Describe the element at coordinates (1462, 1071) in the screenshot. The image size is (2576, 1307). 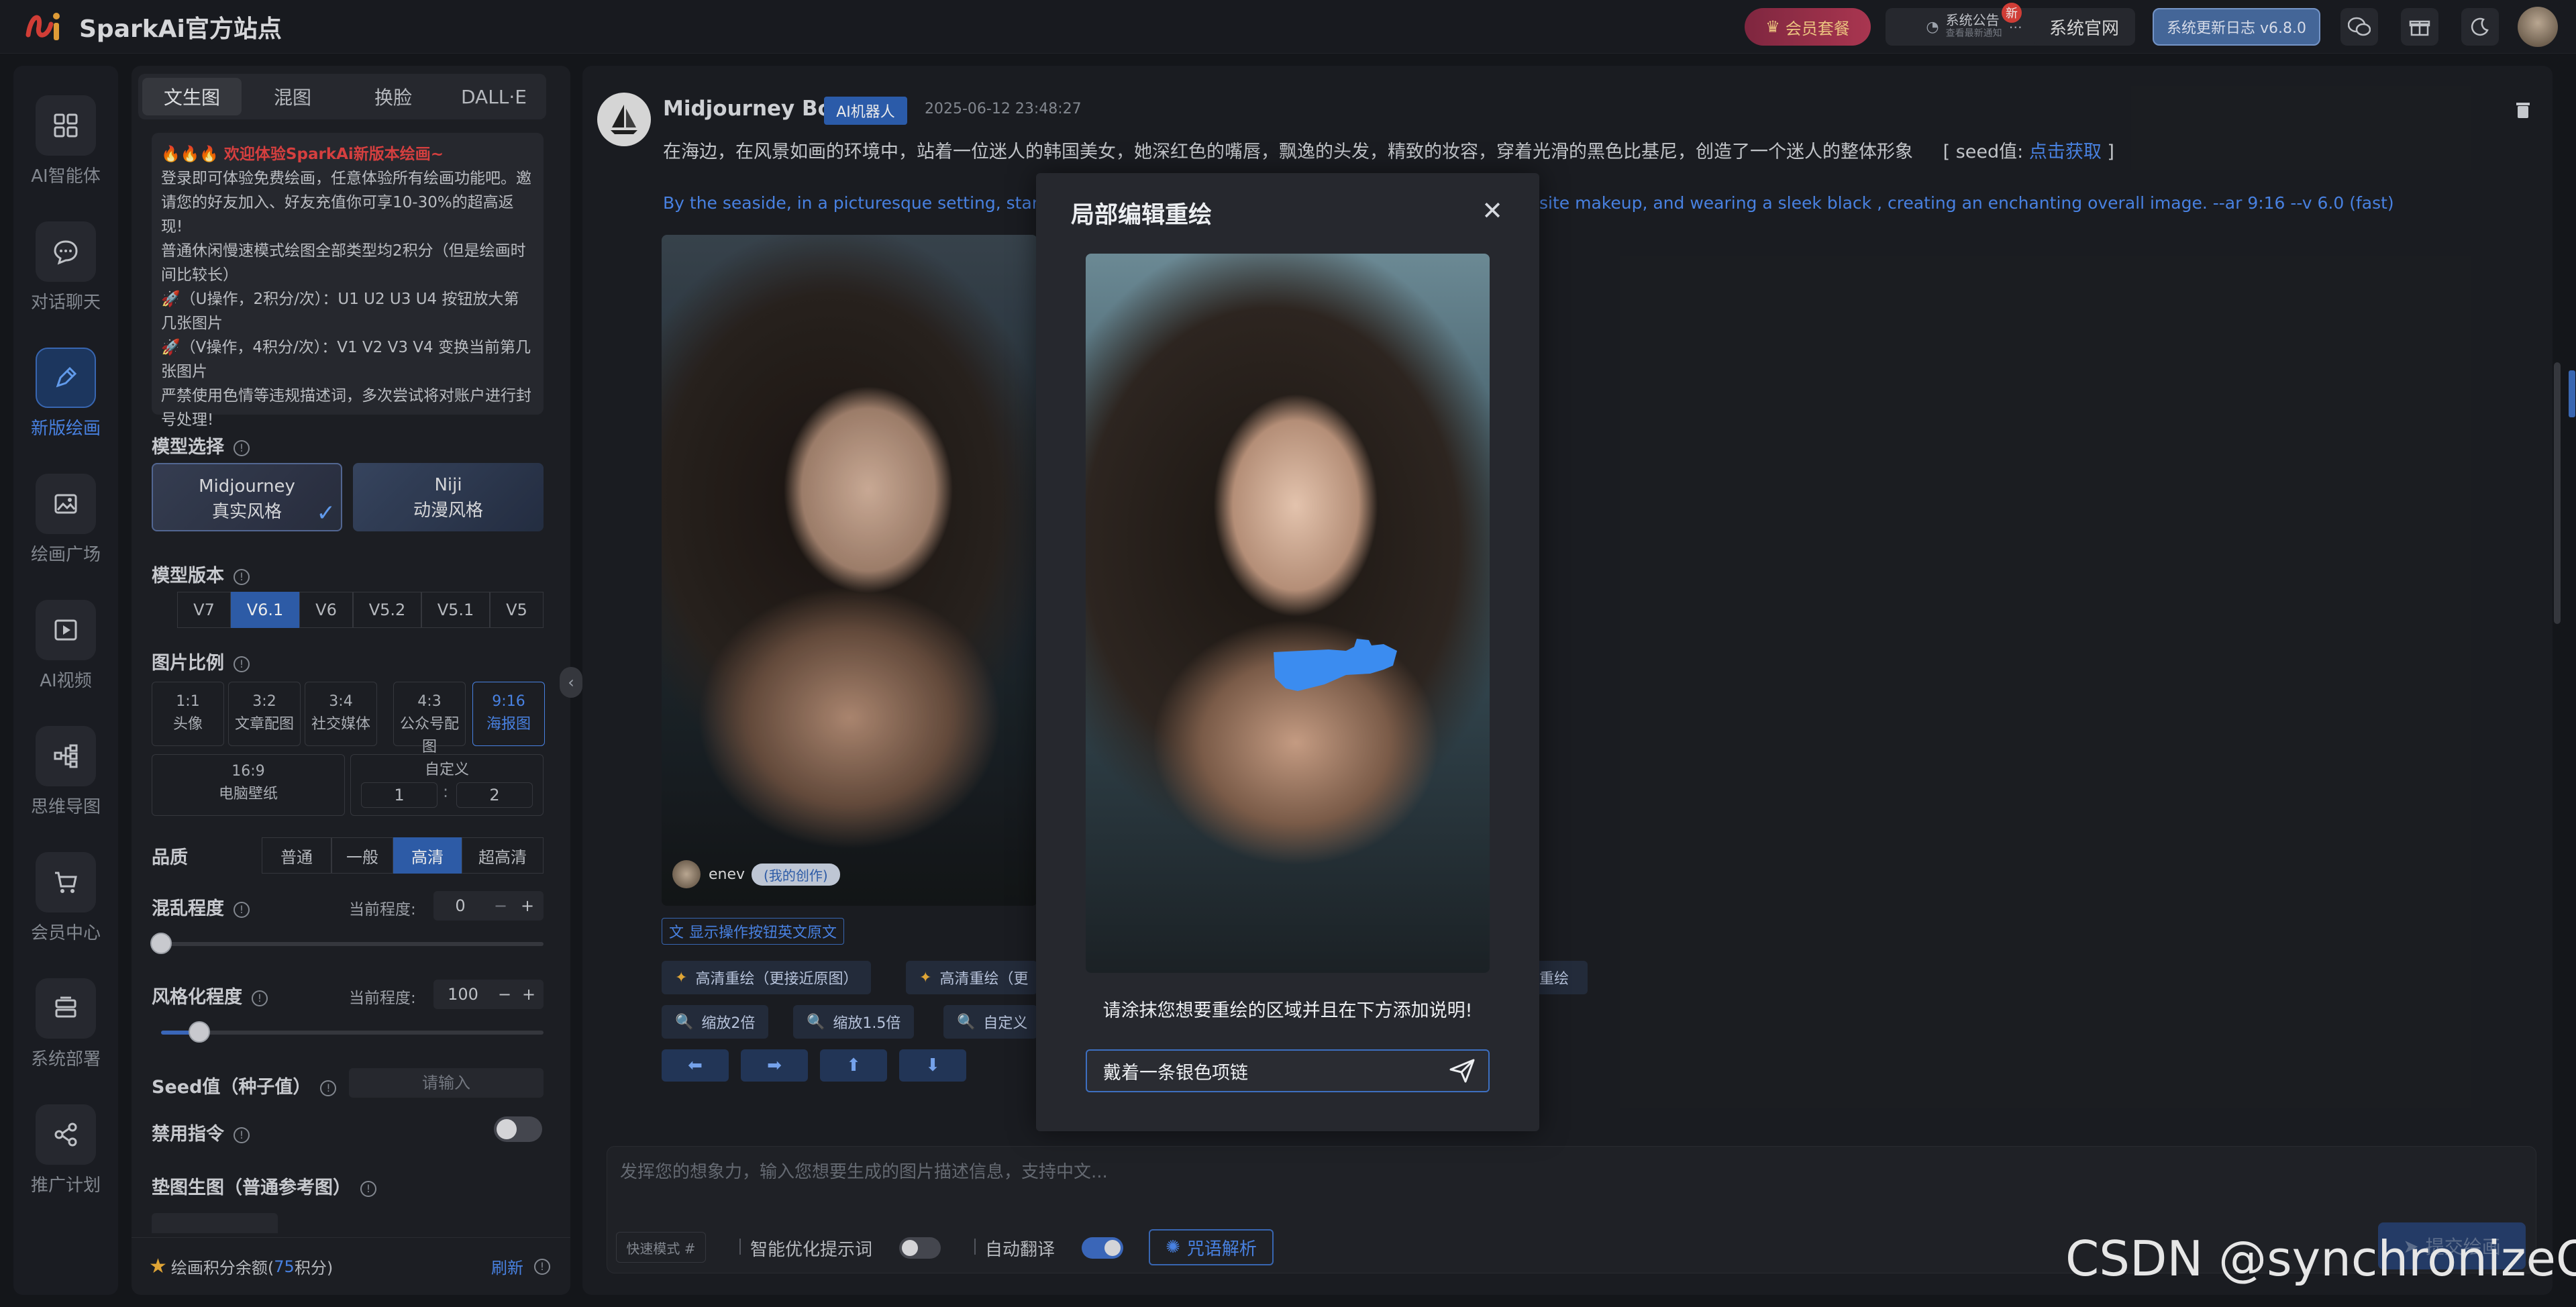
I see `send-icon` at that location.